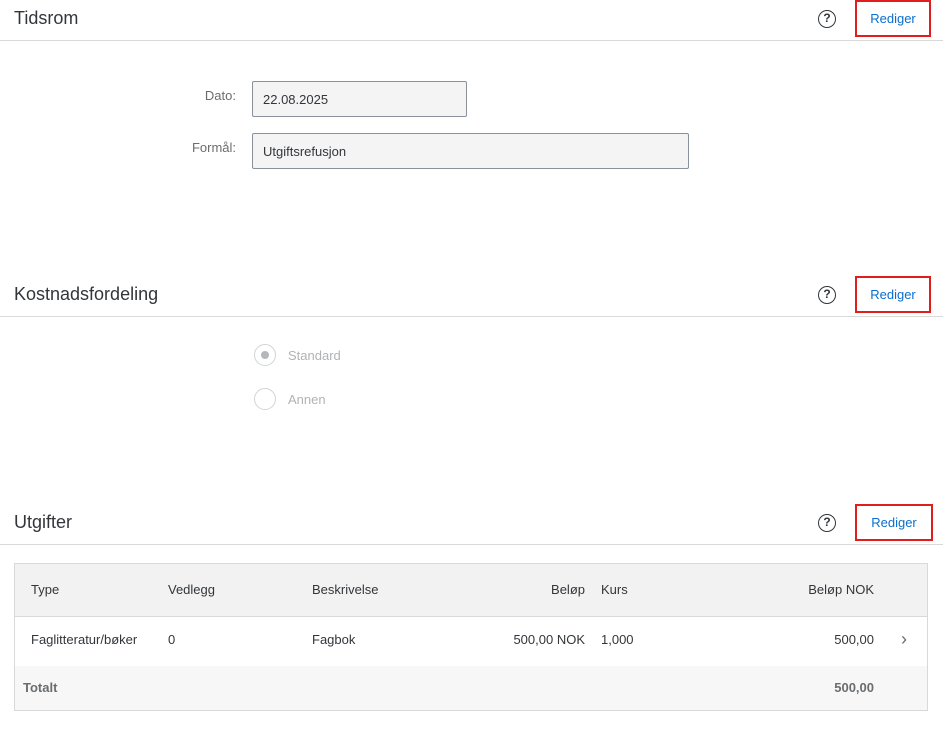  I want to click on cell-amount-nok: 500,00, so click(854, 639).